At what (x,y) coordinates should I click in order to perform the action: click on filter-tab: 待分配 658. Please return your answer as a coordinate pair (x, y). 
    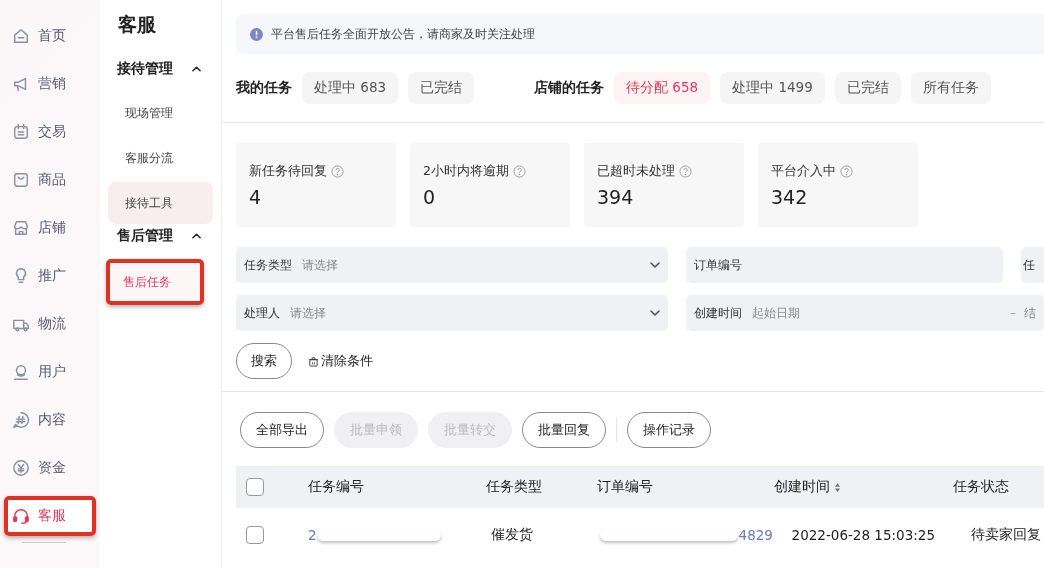
    Looking at the image, I should click on (662, 88).